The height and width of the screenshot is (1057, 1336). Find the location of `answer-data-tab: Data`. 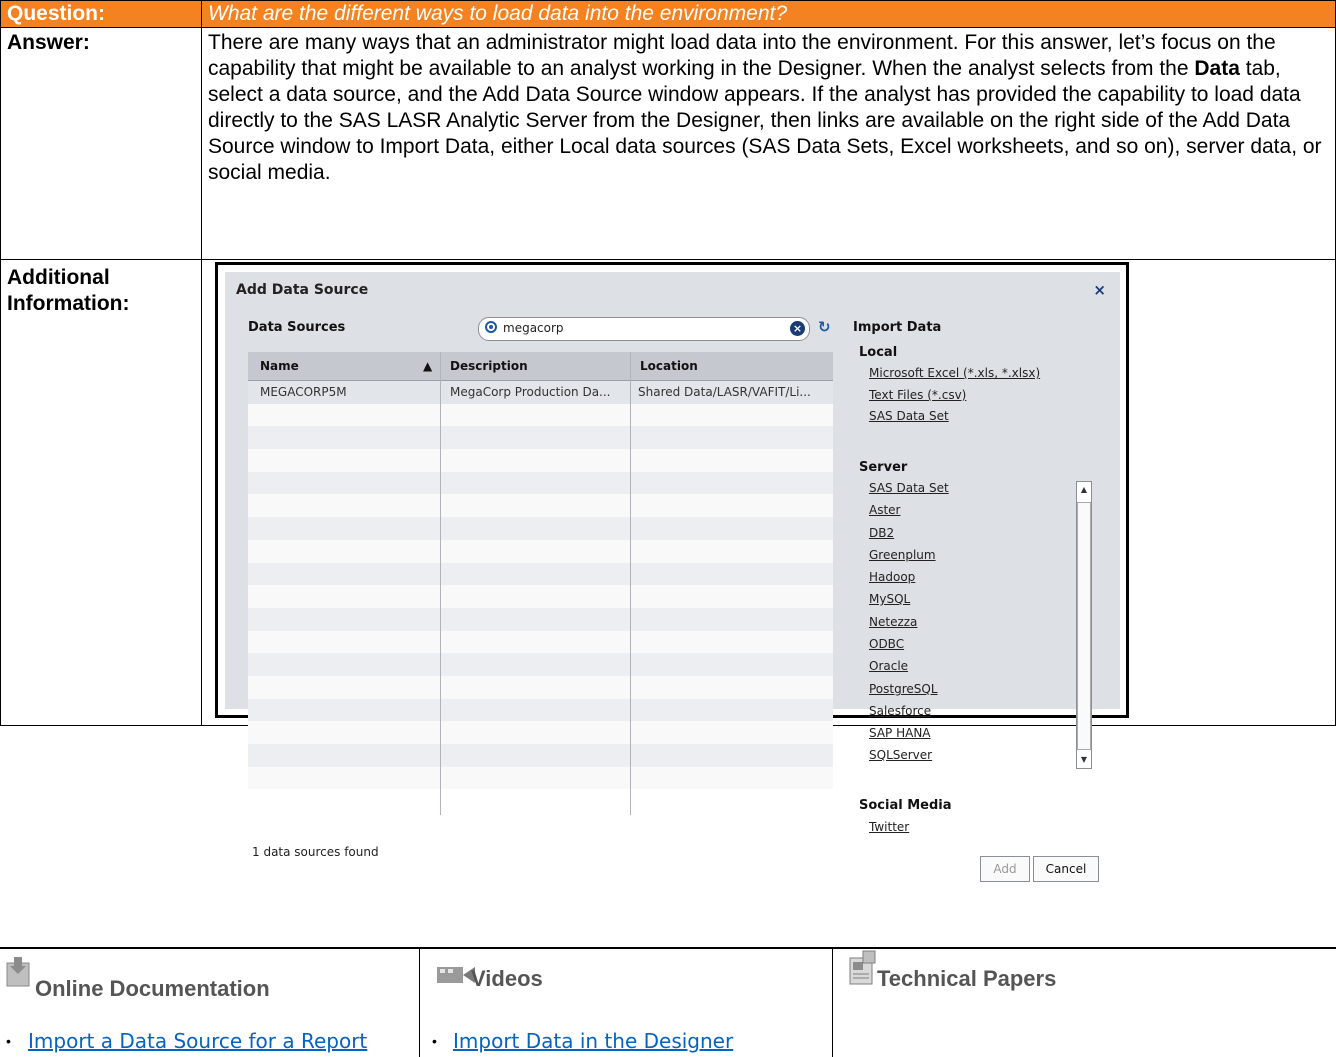

answer-data-tab: Data is located at coordinates (1217, 68).